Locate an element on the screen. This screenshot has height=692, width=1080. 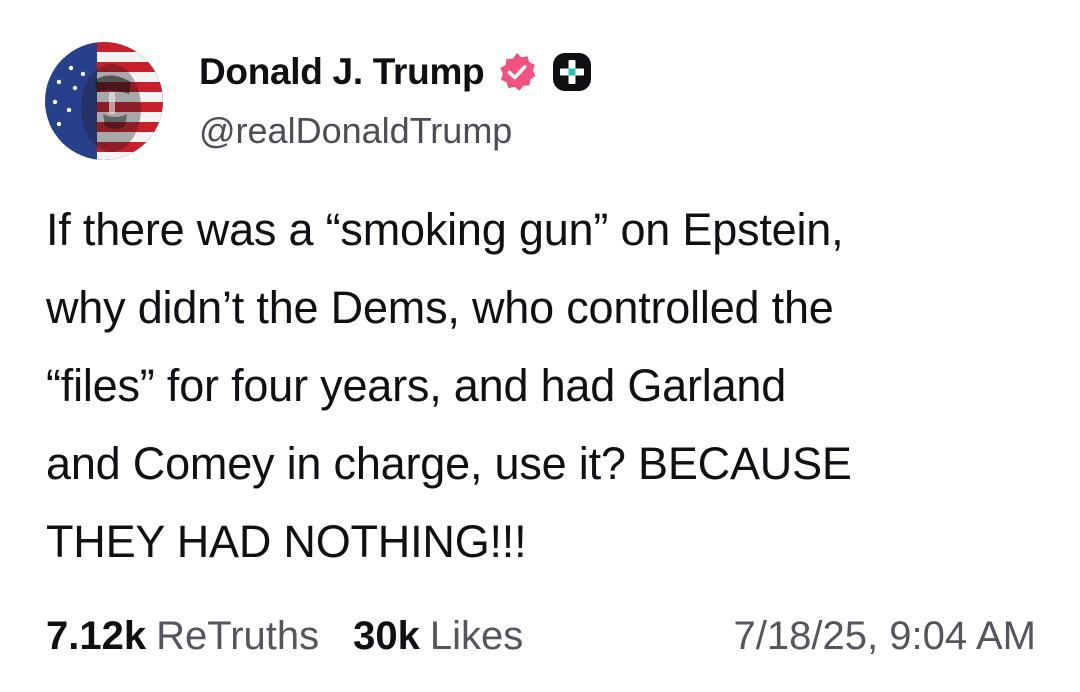
likes-stat: 30k Likes is located at coordinates (438, 636).